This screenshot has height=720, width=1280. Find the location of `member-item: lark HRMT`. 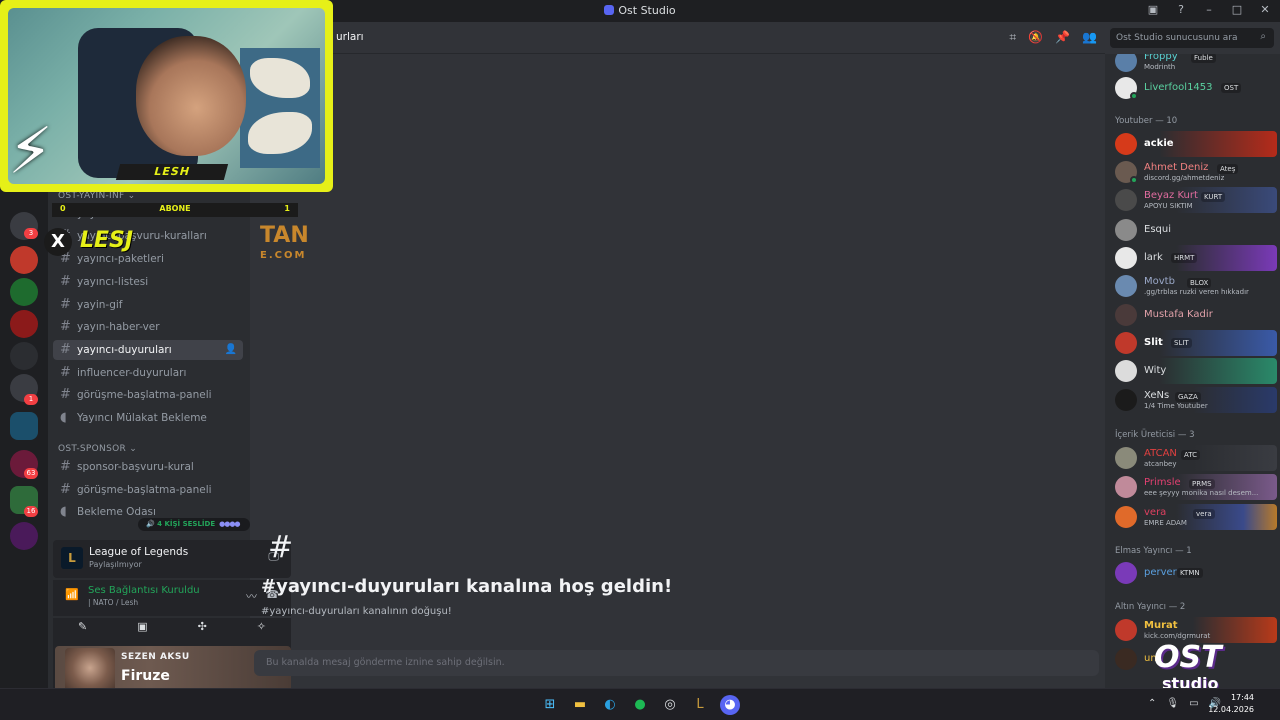

member-item: lark HRMT is located at coordinates (1193, 258).